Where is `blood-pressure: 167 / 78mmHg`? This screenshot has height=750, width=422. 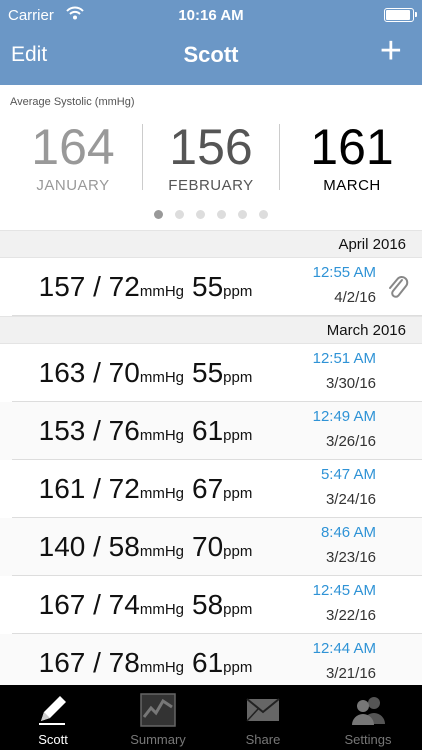 blood-pressure: 167 / 78mmHg is located at coordinates (92, 663).